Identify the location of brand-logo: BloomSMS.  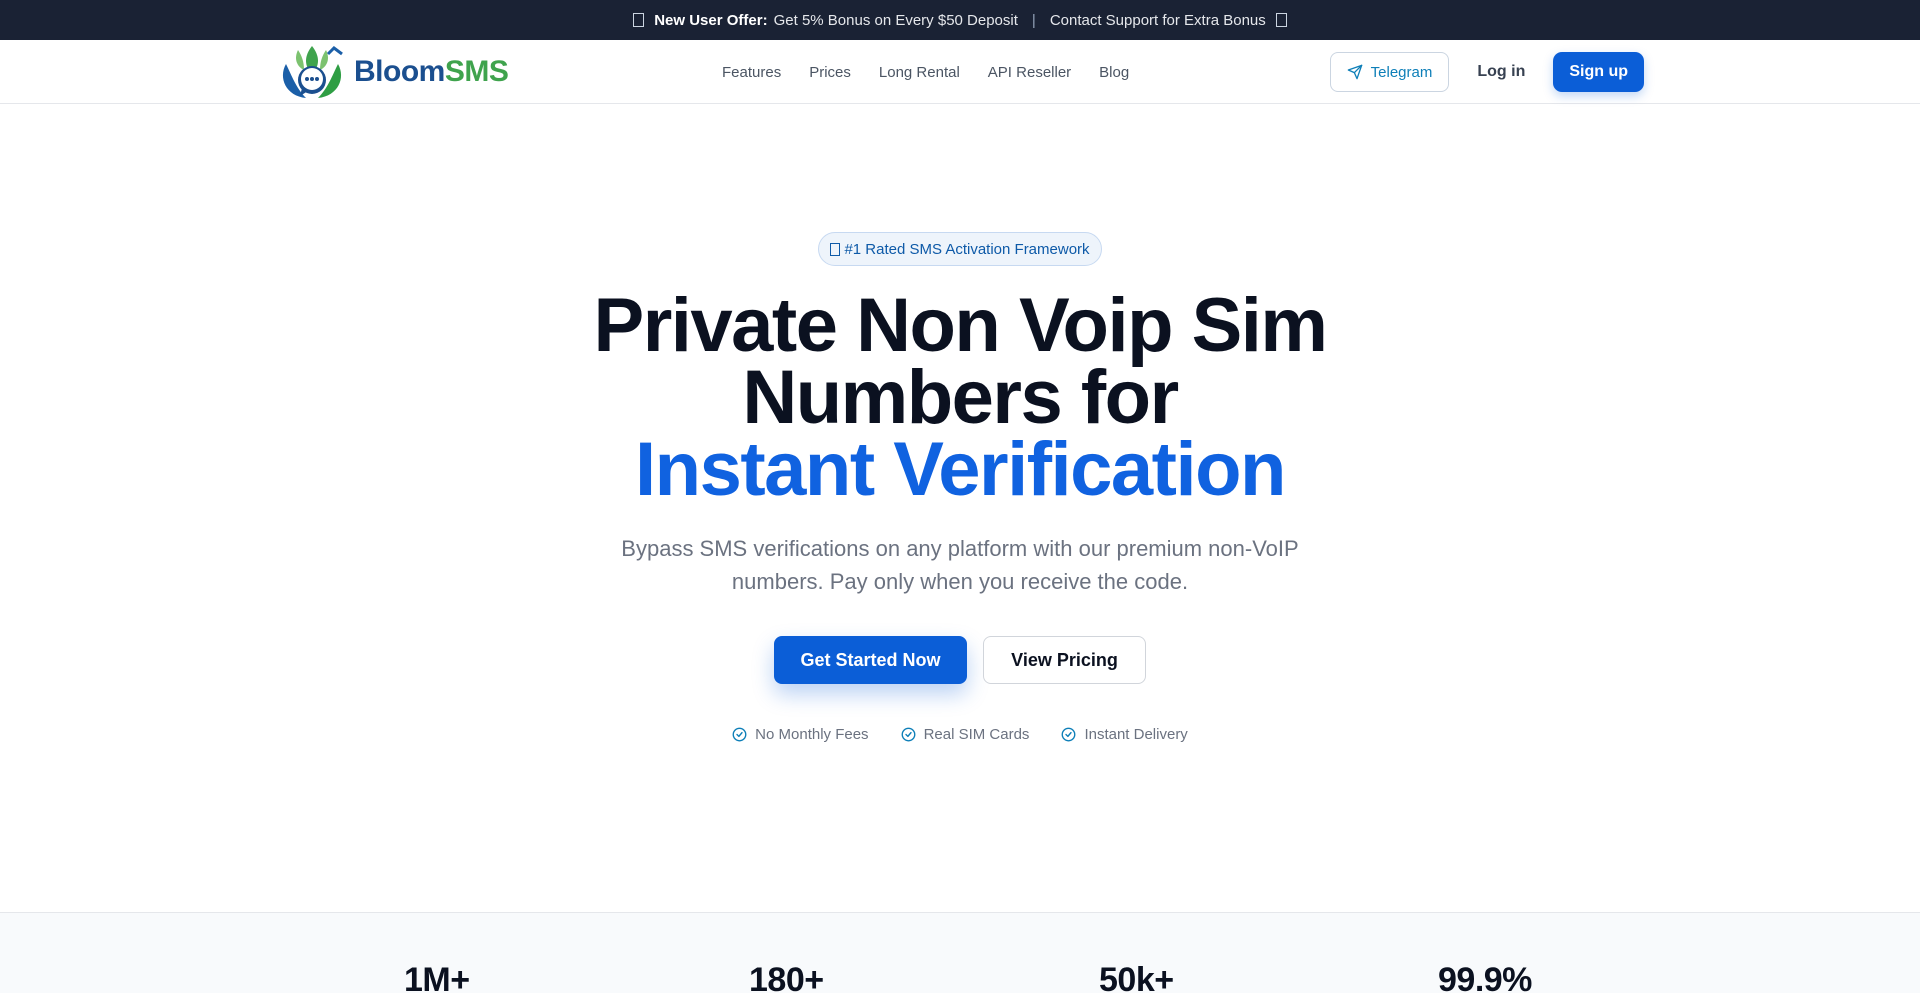
(392, 72).